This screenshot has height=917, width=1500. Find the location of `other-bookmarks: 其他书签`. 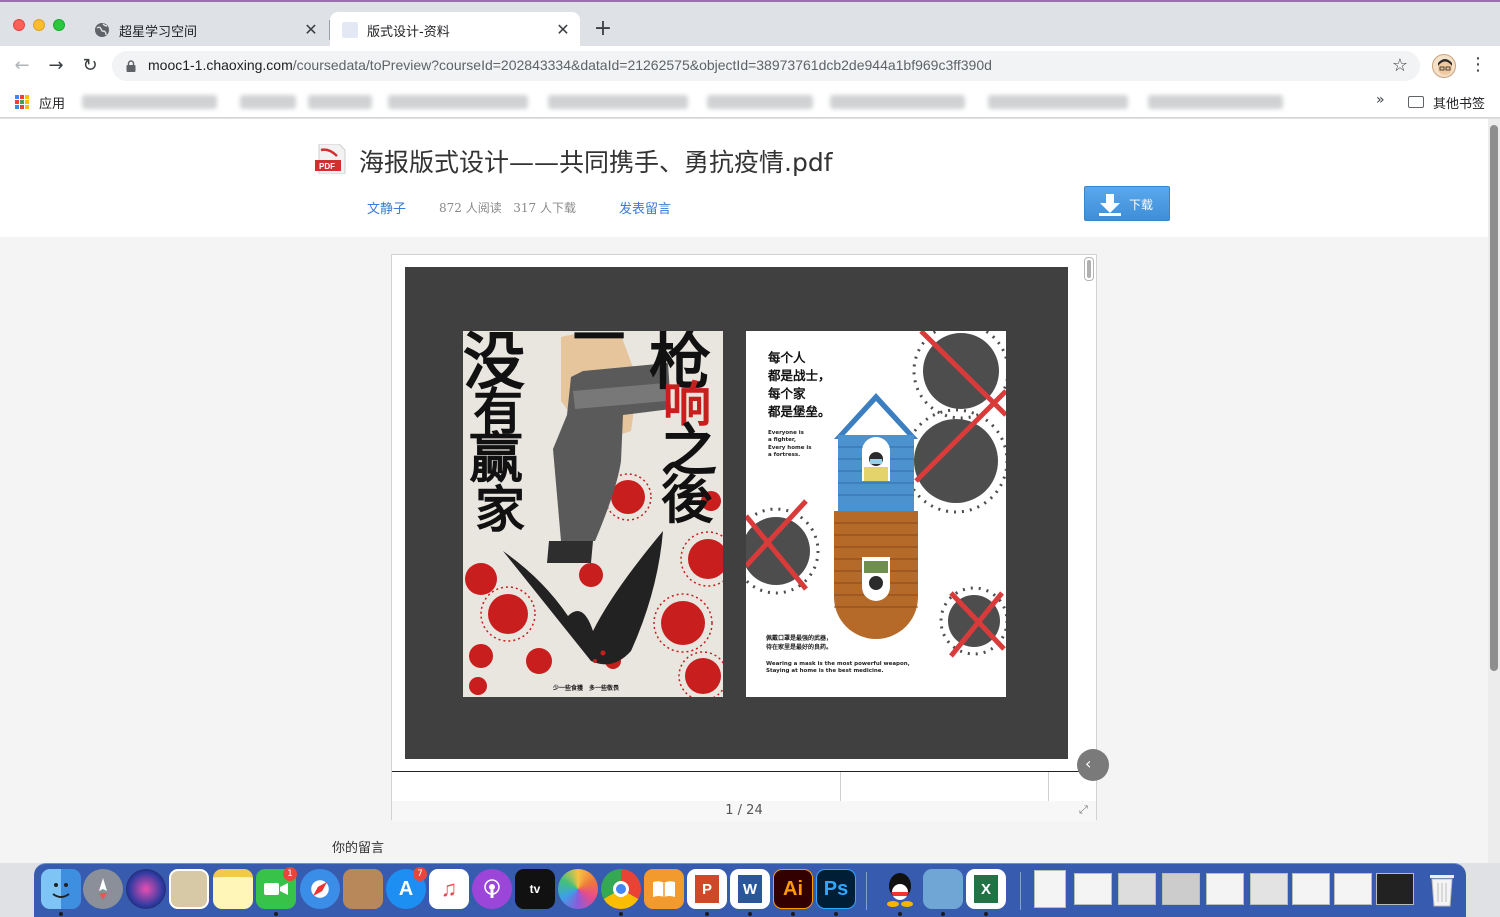

other-bookmarks: 其他书签 is located at coordinates (1459, 102).